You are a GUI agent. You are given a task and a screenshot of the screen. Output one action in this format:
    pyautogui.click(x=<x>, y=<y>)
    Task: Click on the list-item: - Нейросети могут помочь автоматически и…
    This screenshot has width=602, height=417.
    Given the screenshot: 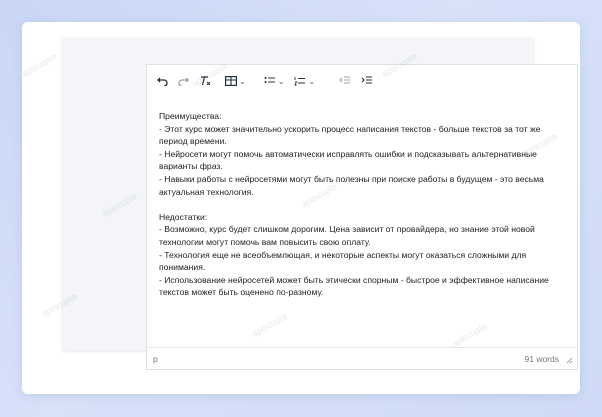 What is the action you would take?
    pyautogui.click(x=348, y=160)
    